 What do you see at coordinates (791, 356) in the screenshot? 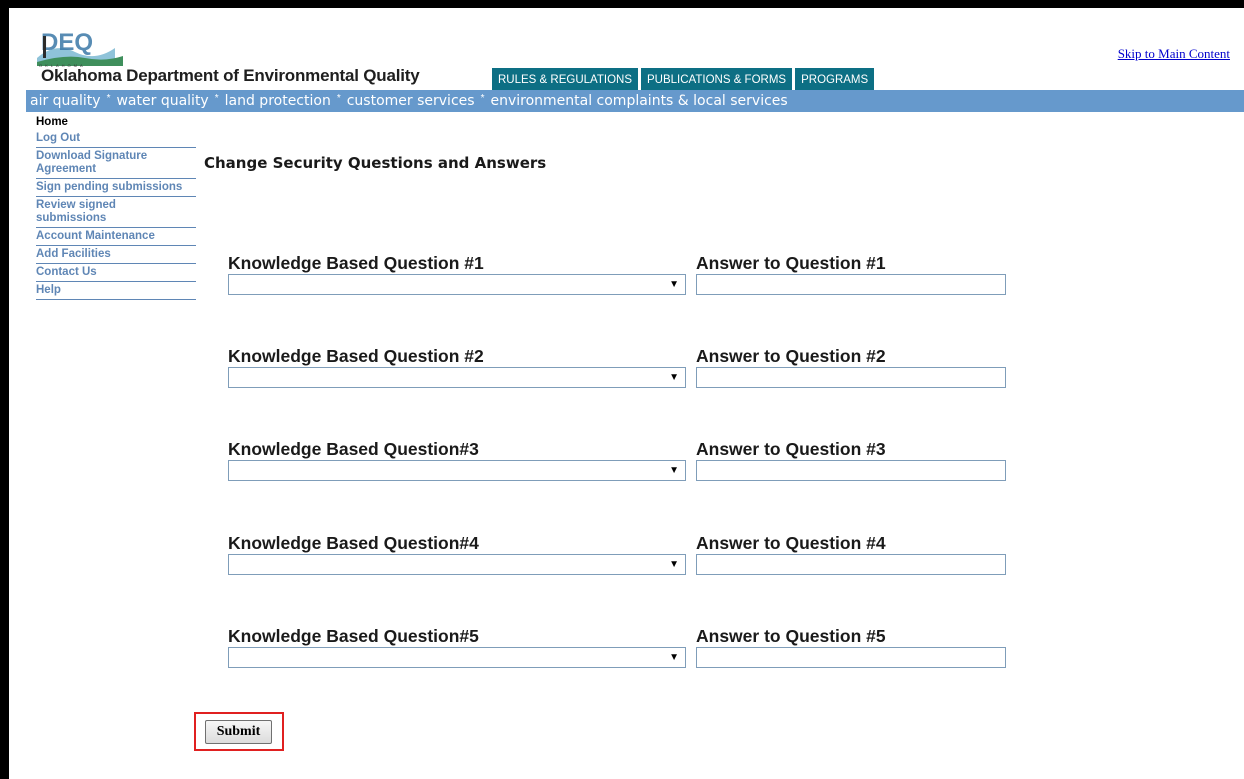
I see `answer-label-2: Answer to Question #2` at bounding box center [791, 356].